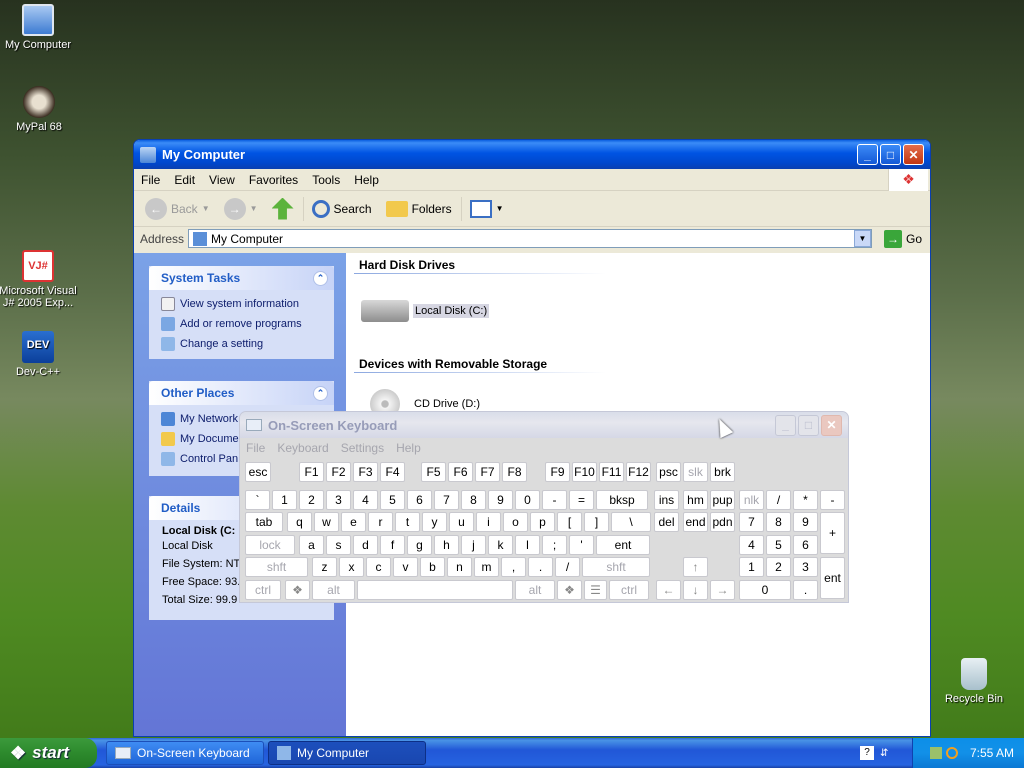 This screenshot has height=768, width=1024. I want to click on key-num-1: 1, so click(284, 500).